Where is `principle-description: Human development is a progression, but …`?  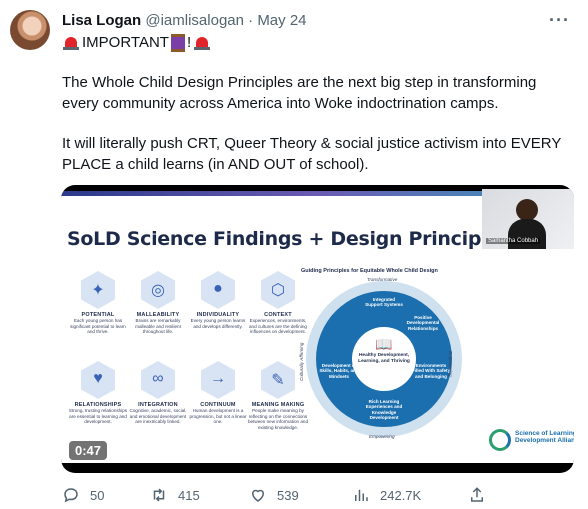 principle-description: Human development is a progression, but … is located at coordinates (218, 416).